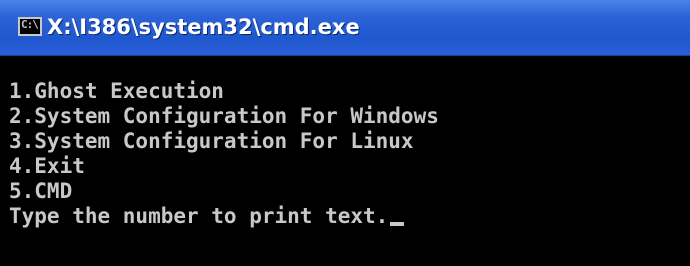 This screenshot has height=266, width=690. I want to click on cmd-icon-glyph: C:\, so click(30, 24).